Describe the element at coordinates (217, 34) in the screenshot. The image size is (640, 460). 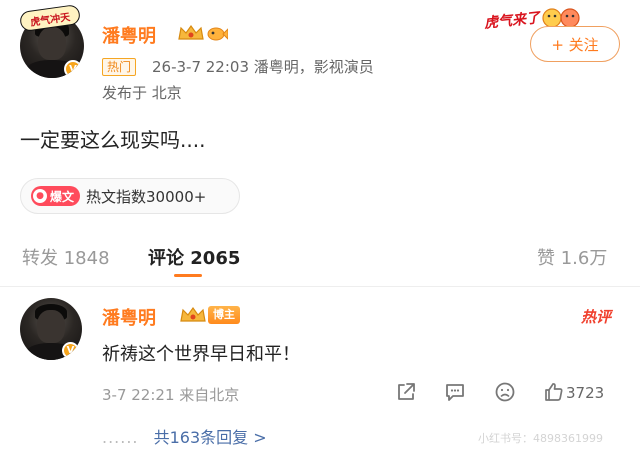
I see `fish-icon` at that location.